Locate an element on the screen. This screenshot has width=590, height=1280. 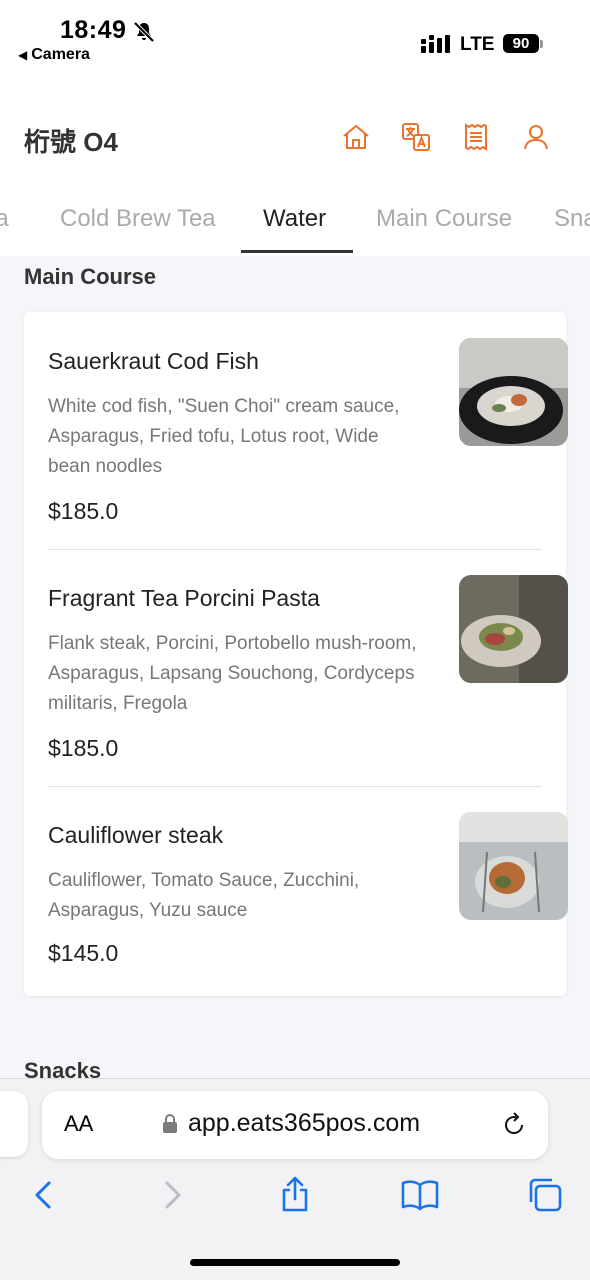
translate-icon is located at coordinates (416, 137).